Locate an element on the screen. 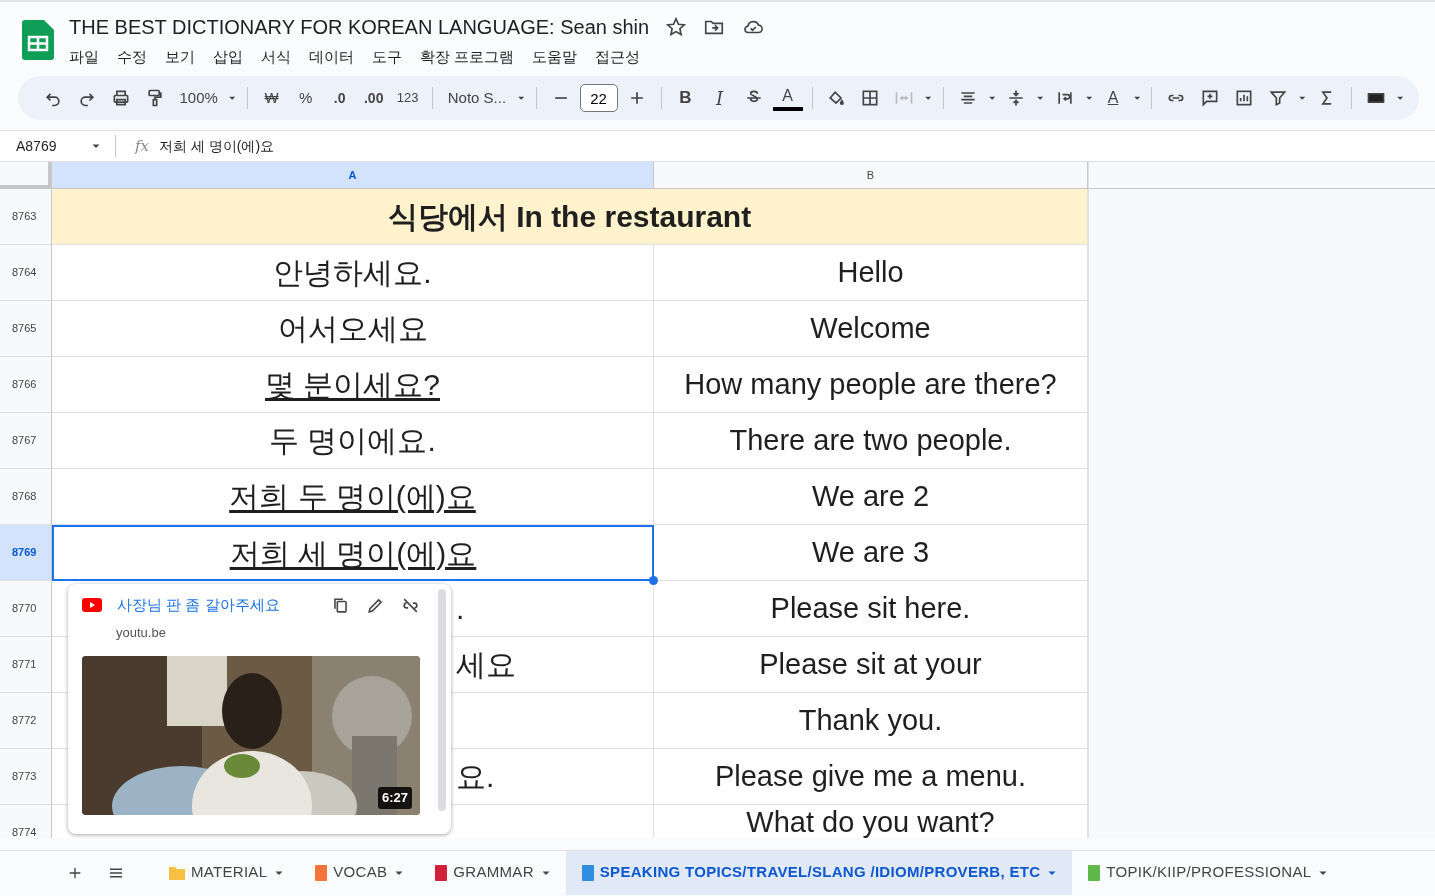  print-icon is located at coordinates (121, 98).